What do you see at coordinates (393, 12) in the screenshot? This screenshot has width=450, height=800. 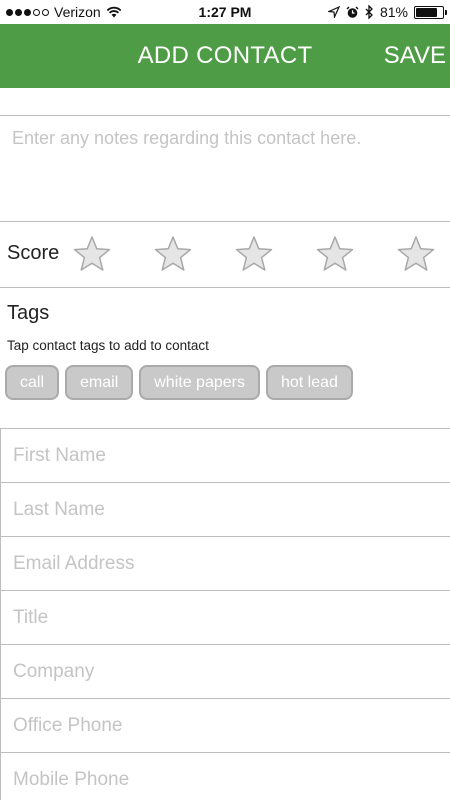 I see `battery-percentage: 81%` at bounding box center [393, 12].